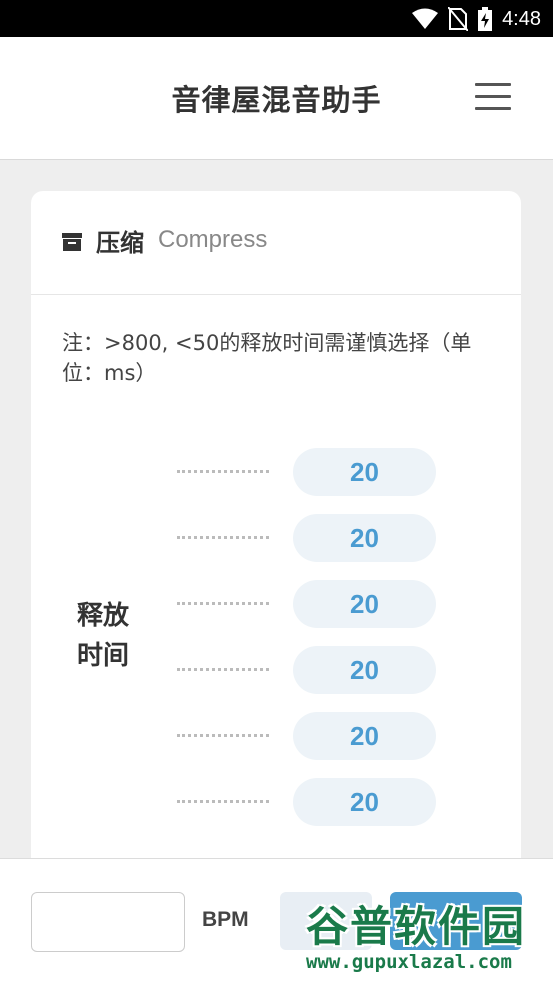  I want to click on status-time: 4:48, so click(521, 18).